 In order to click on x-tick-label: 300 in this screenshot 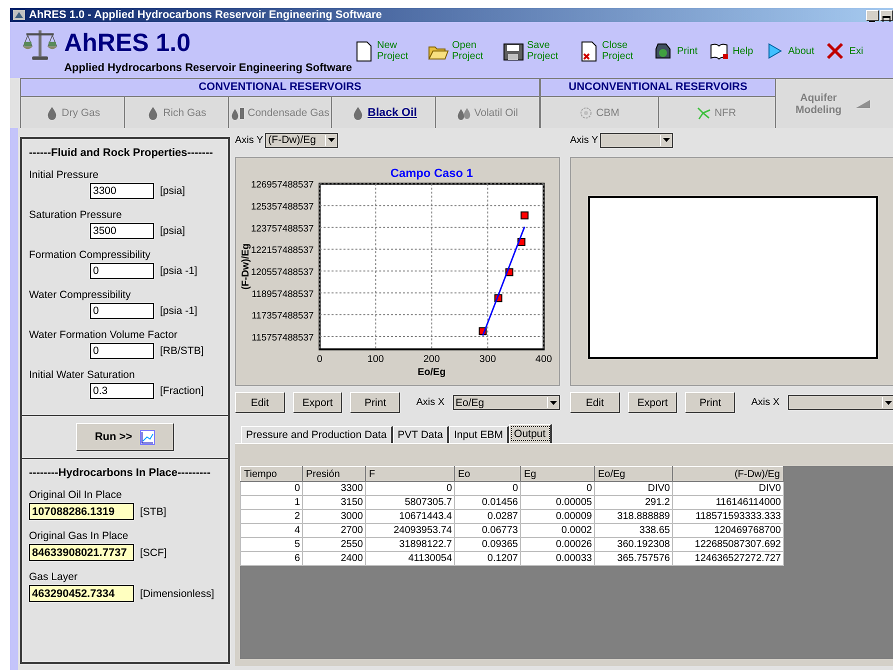, I will do `click(487, 360)`.